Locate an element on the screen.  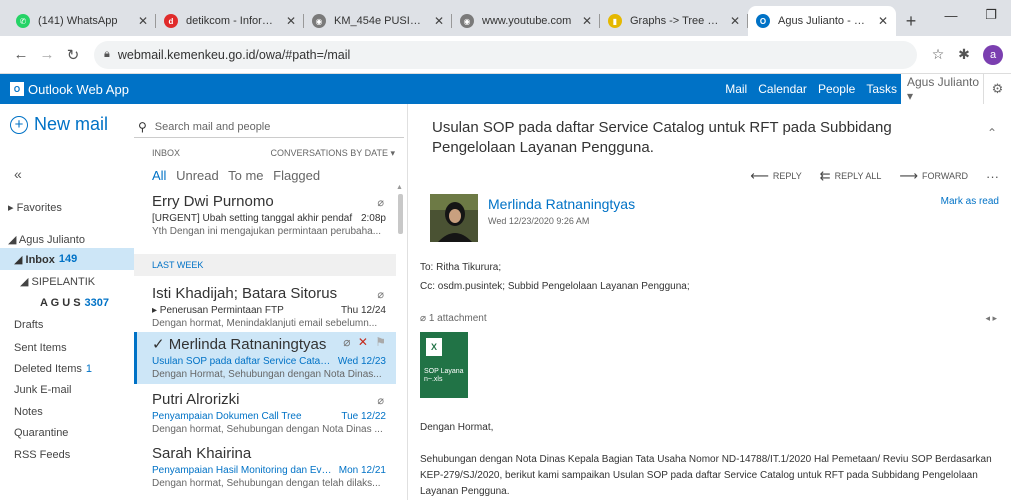
folder-item: ▸ Favorites is located at coordinates (67, 207).